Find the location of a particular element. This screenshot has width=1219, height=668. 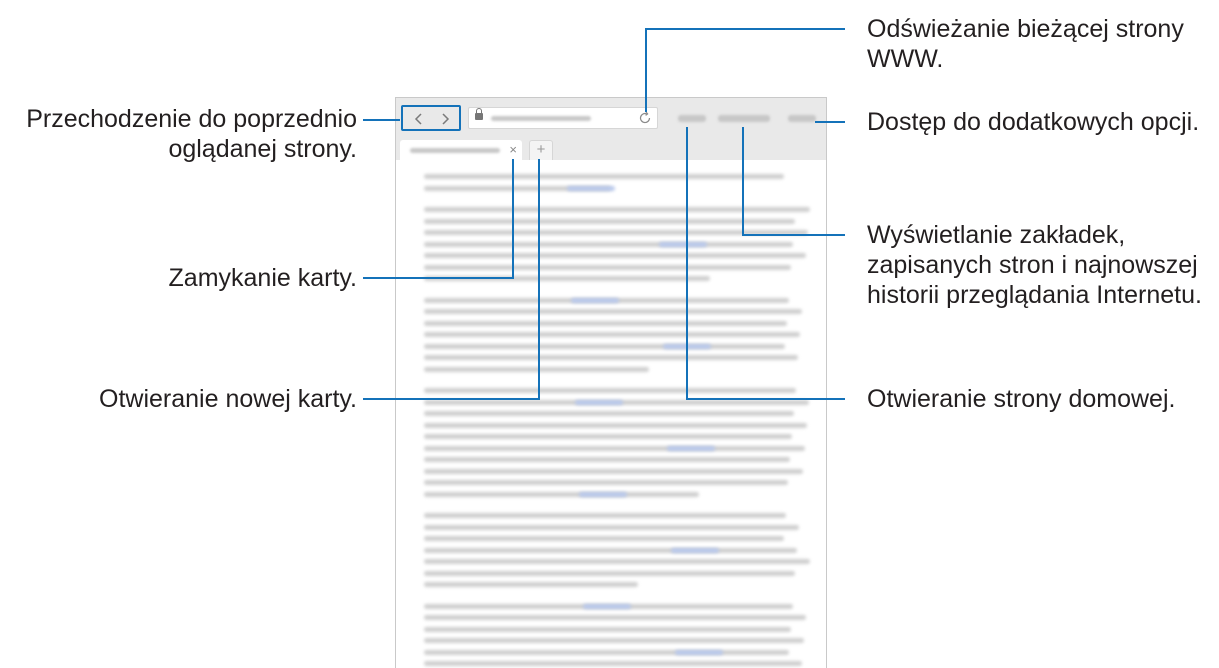

tab-title is located at coordinates (455, 150).